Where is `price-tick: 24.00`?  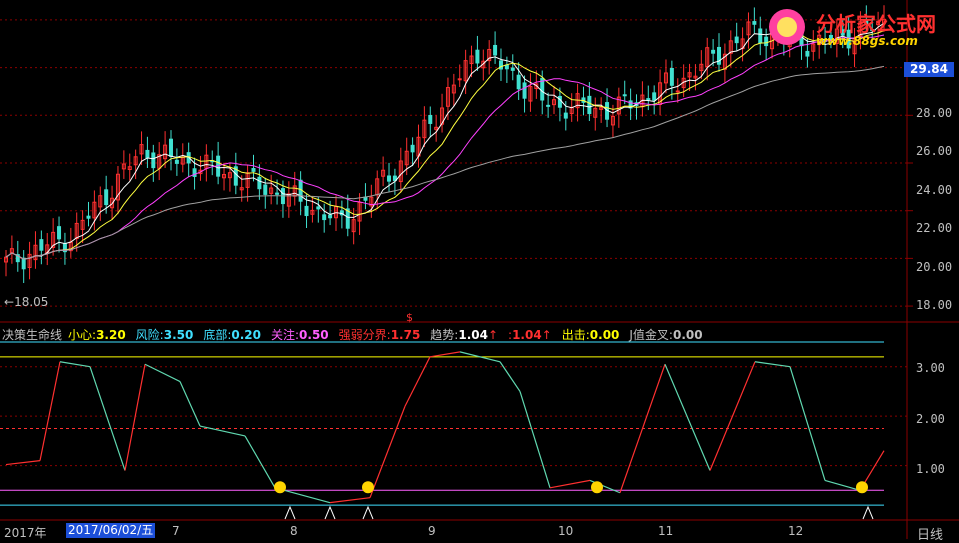 price-tick: 24.00 is located at coordinates (934, 190).